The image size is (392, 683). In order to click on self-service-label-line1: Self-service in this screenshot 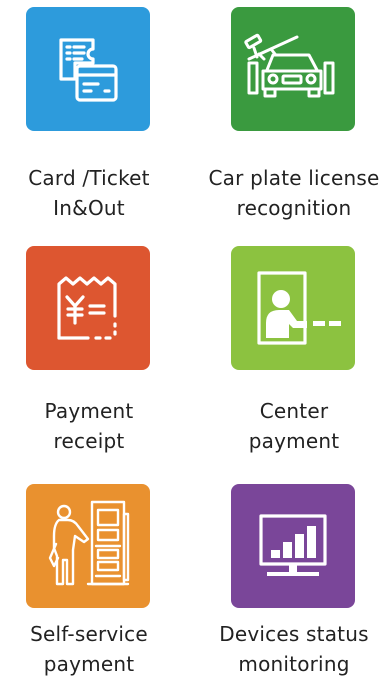, I will do `click(89, 634)`.